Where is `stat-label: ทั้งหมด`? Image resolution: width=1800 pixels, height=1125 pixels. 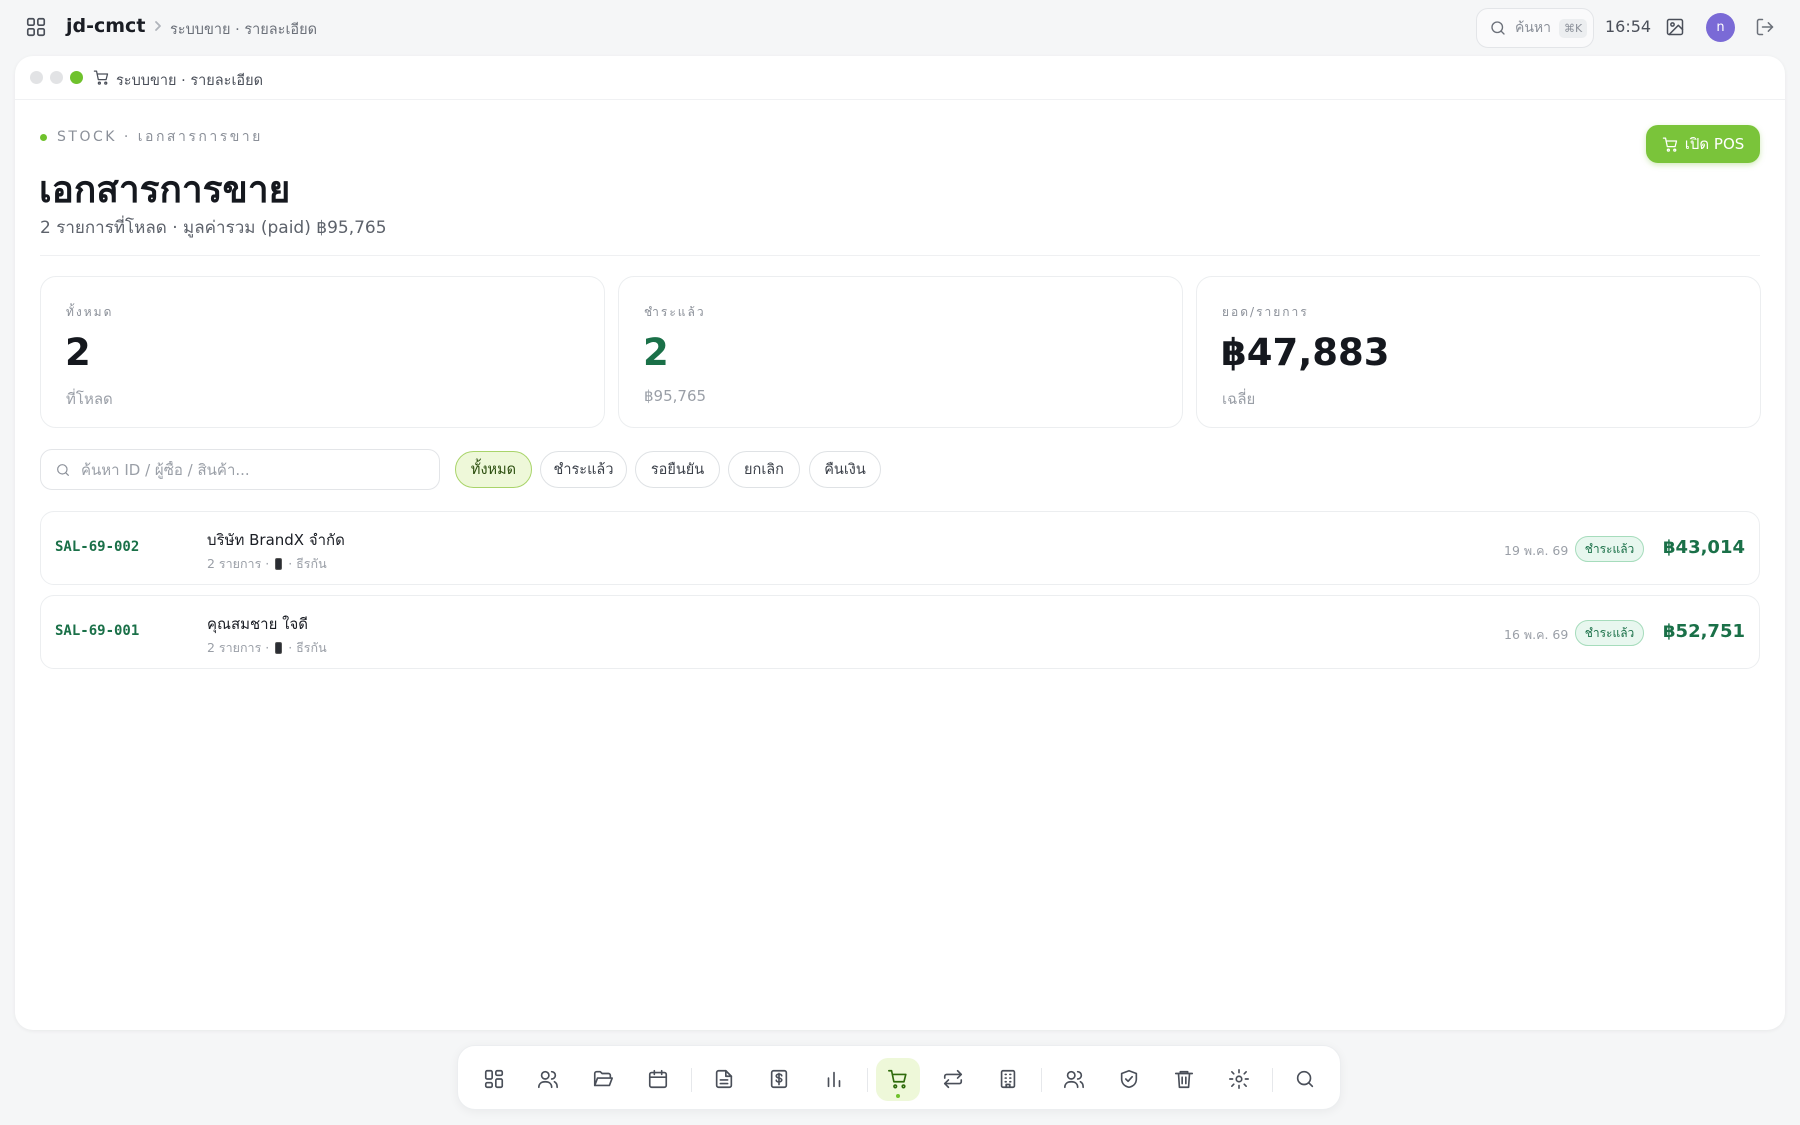
stat-label: ทั้งหมด is located at coordinates (90, 312).